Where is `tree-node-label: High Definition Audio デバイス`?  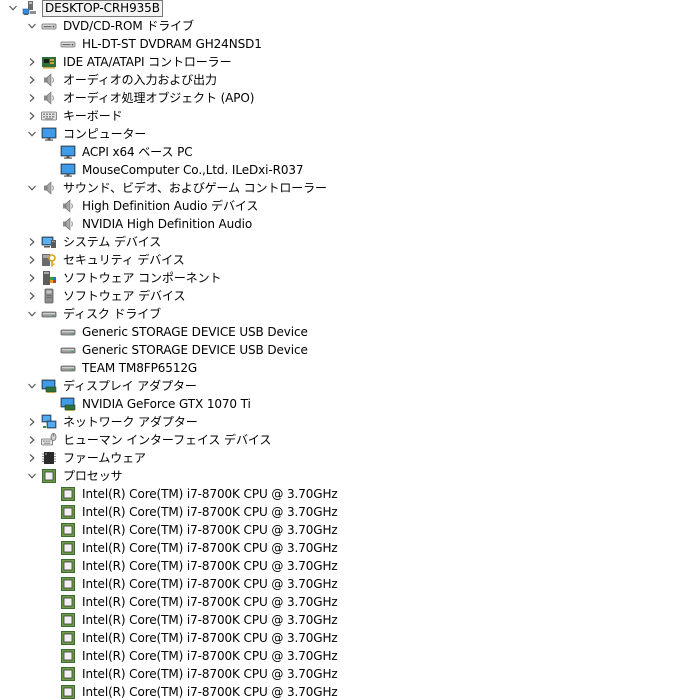 tree-node-label: High Definition Audio デバイス is located at coordinates (170, 206).